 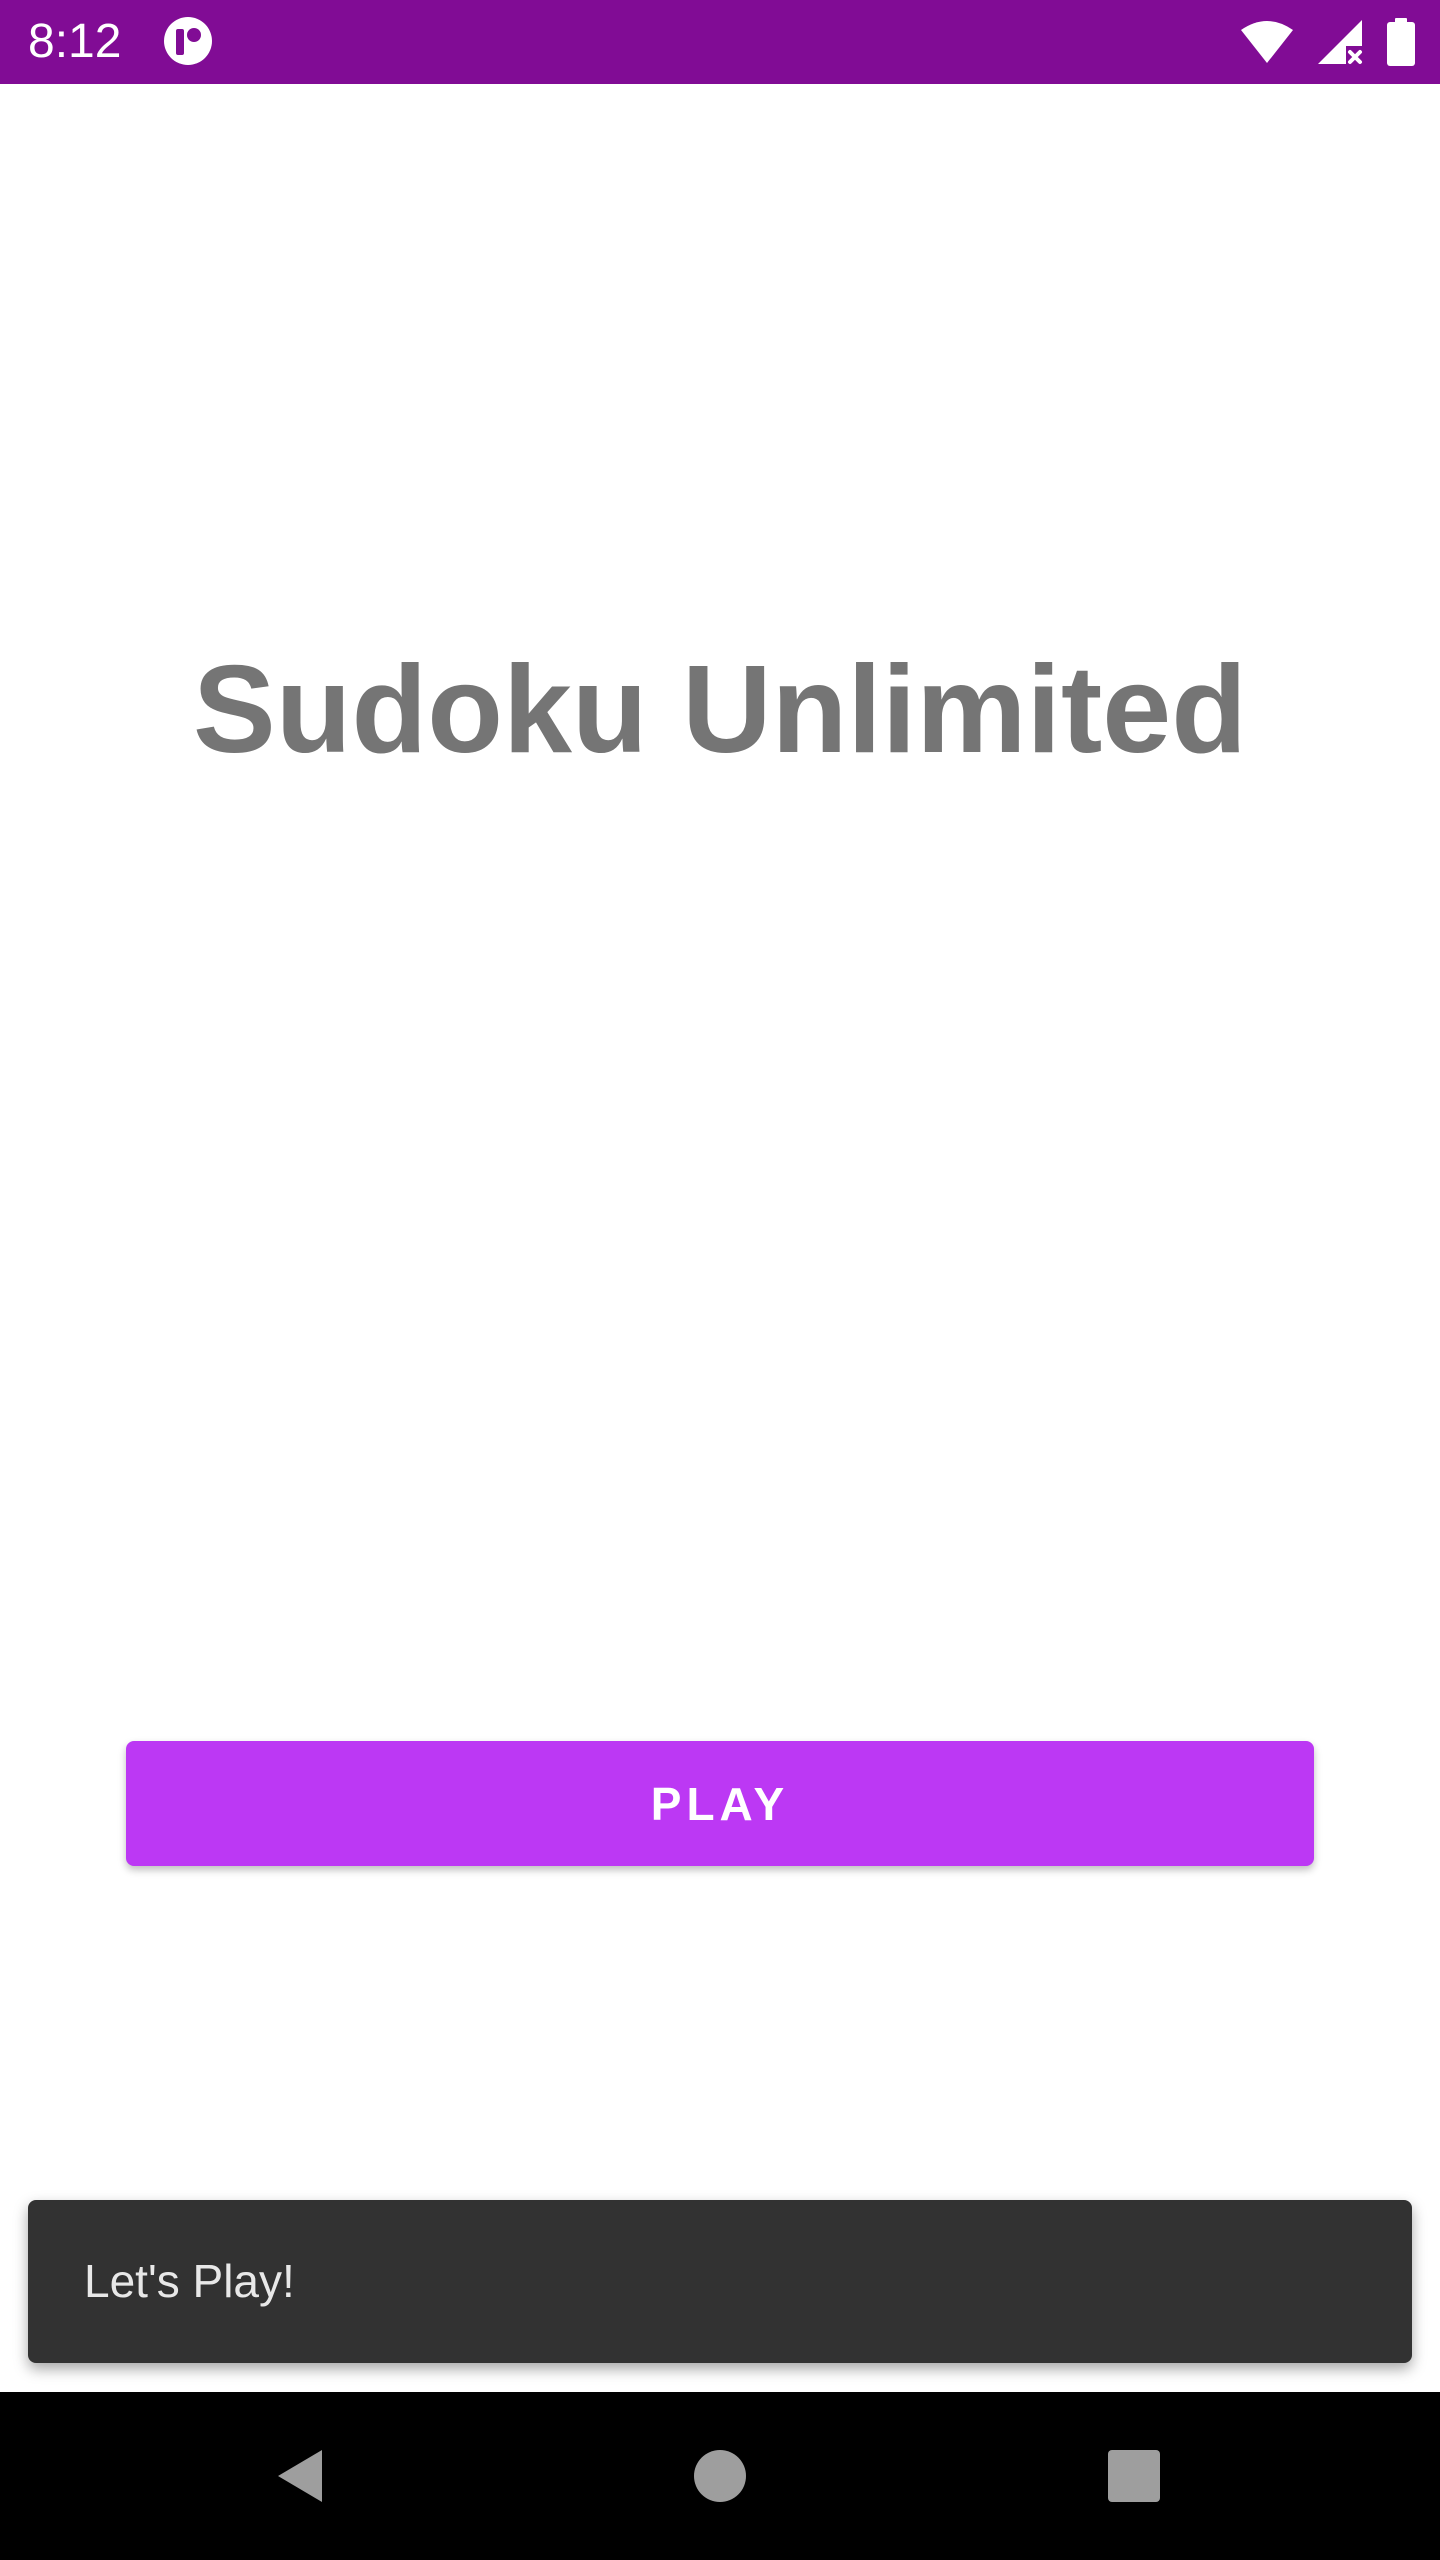 What do you see at coordinates (720, 42) in the screenshot?
I see `status-bar: 8:12` at bounding box center [720, 42].